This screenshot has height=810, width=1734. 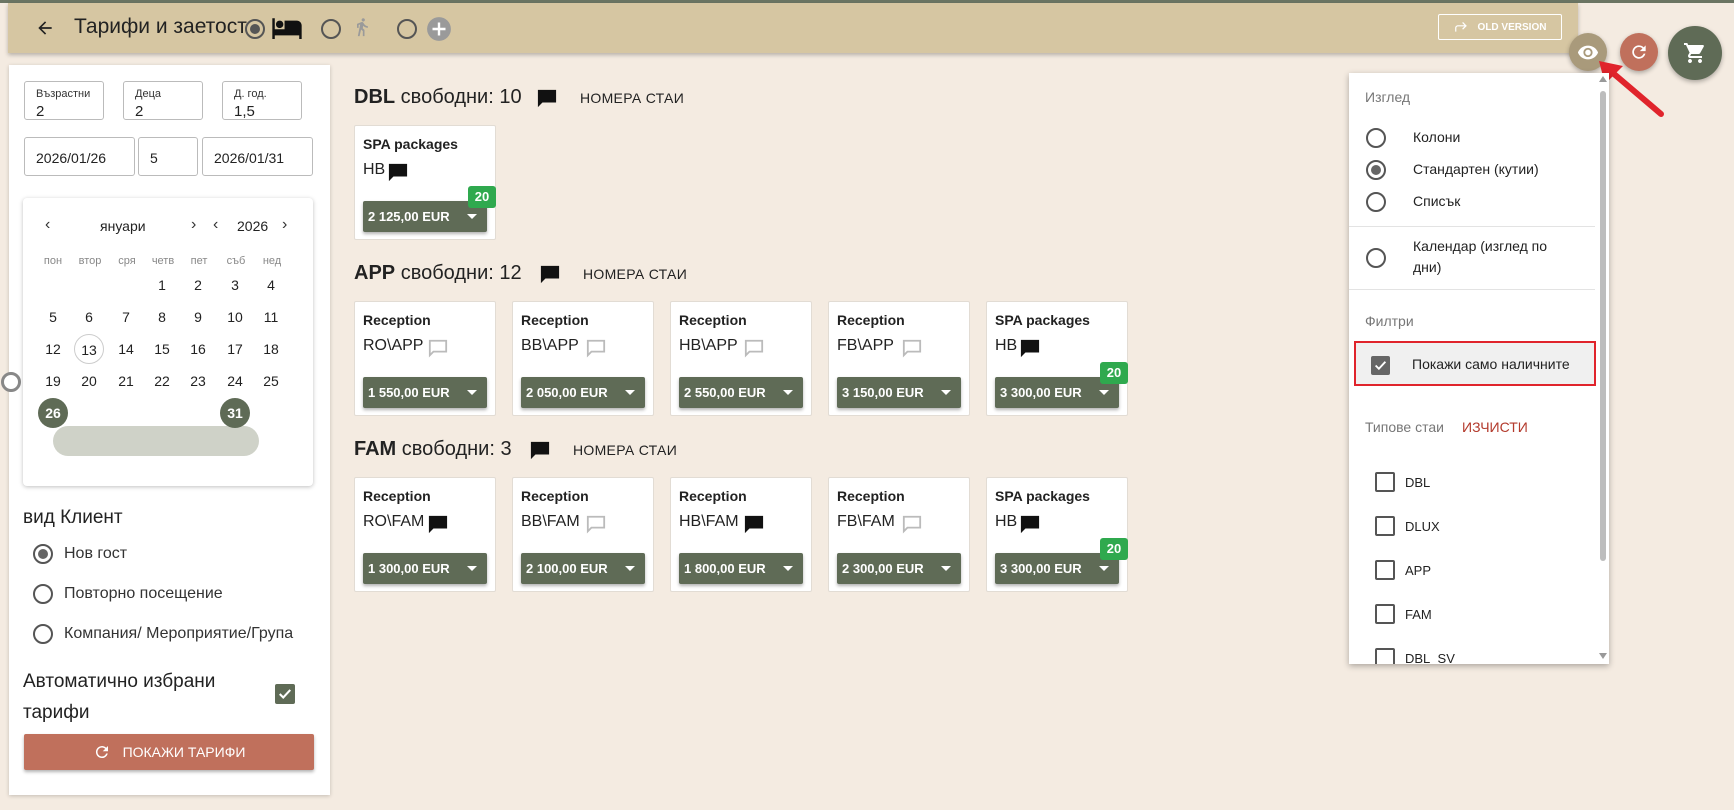 What do you see at coordinates (126, 317) in the screenshot?
I see `calendar-day: 7` at bounding box center [126, 317].